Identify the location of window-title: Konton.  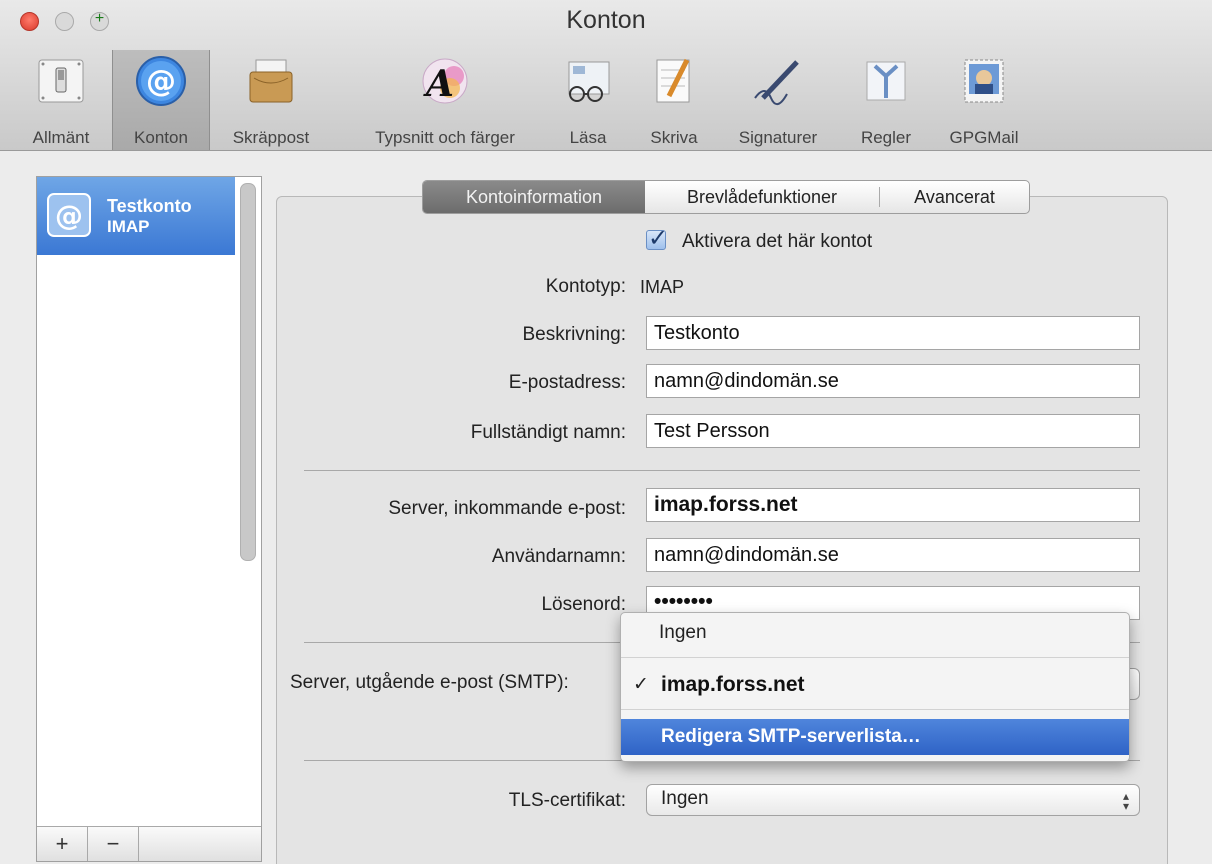
(606, 20).